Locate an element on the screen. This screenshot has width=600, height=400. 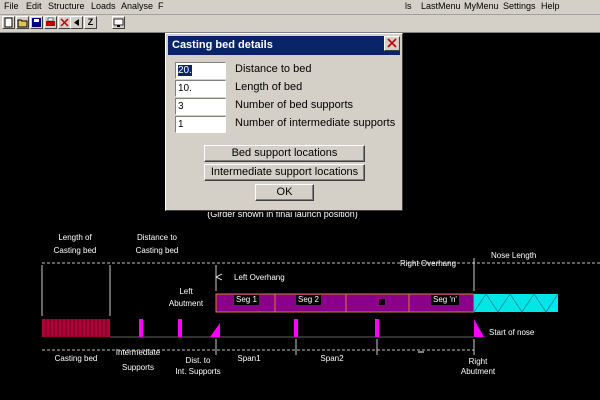
label-length-of: Length of is located at coordinates (75, 237).